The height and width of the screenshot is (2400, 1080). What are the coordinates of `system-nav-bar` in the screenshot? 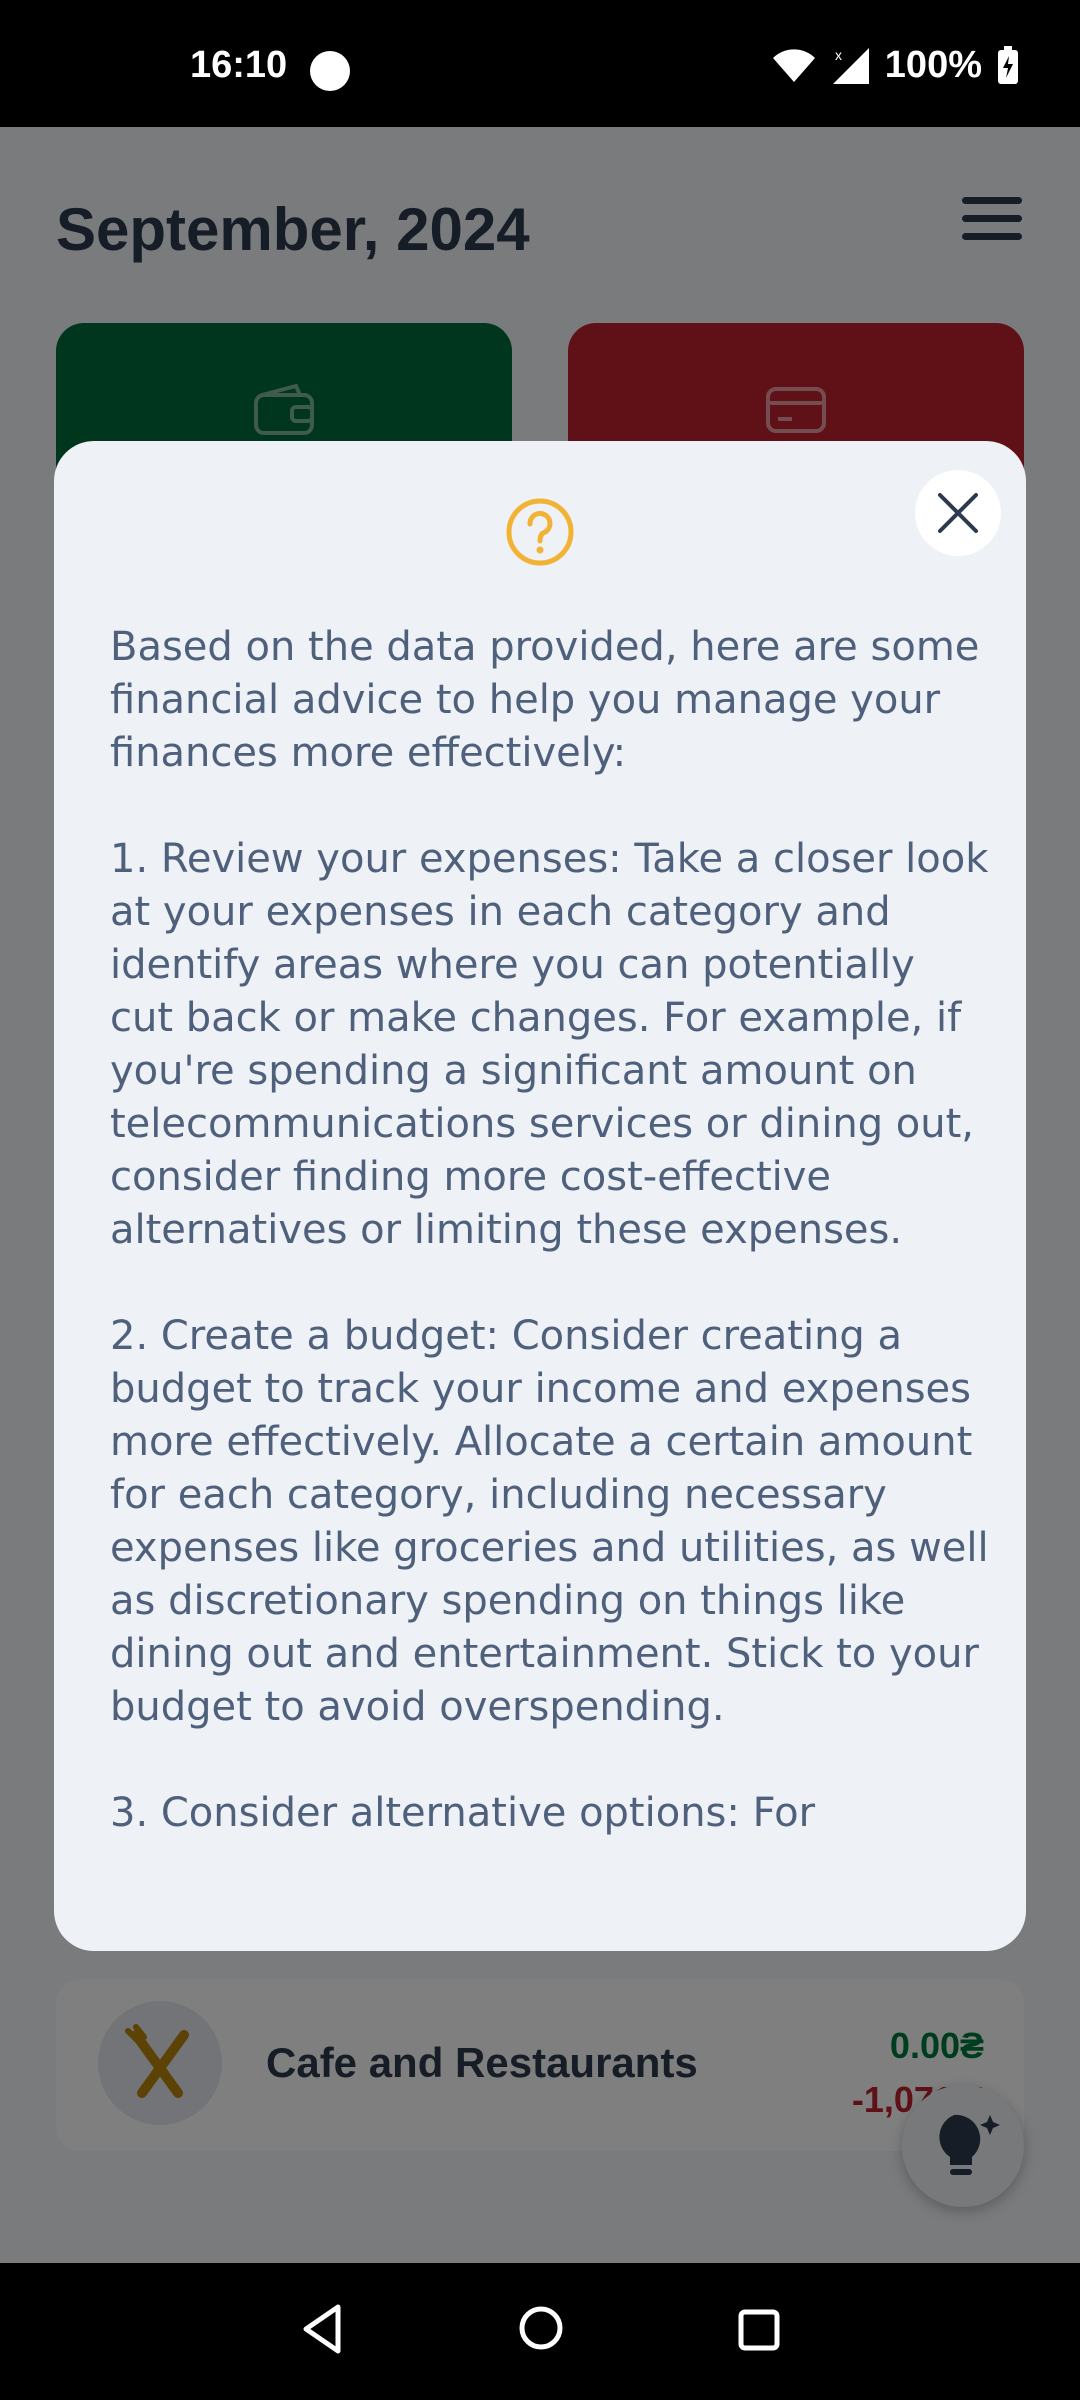 It's located at (540, 2331).